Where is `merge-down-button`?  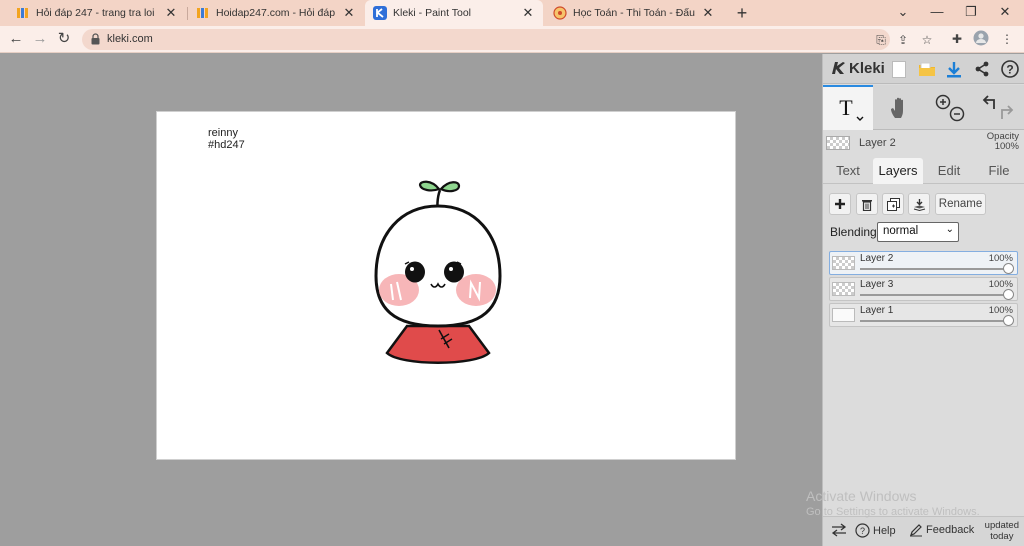
merge-down-button is located at coordinates (919, 204).